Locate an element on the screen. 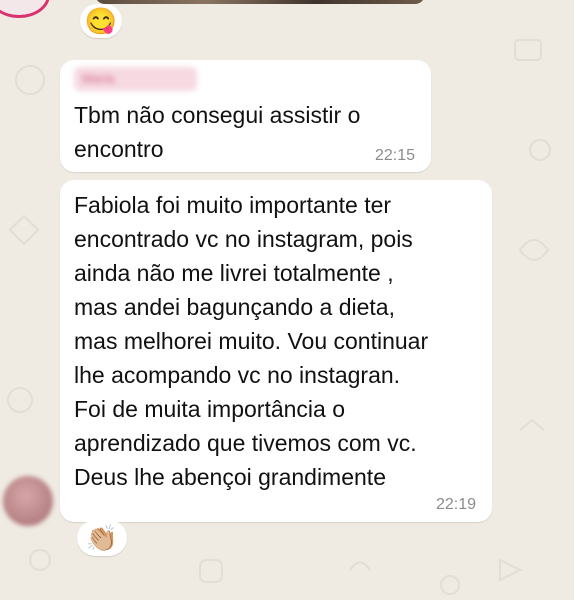  contact-avatar-icon is located at coordinates (28, 501).